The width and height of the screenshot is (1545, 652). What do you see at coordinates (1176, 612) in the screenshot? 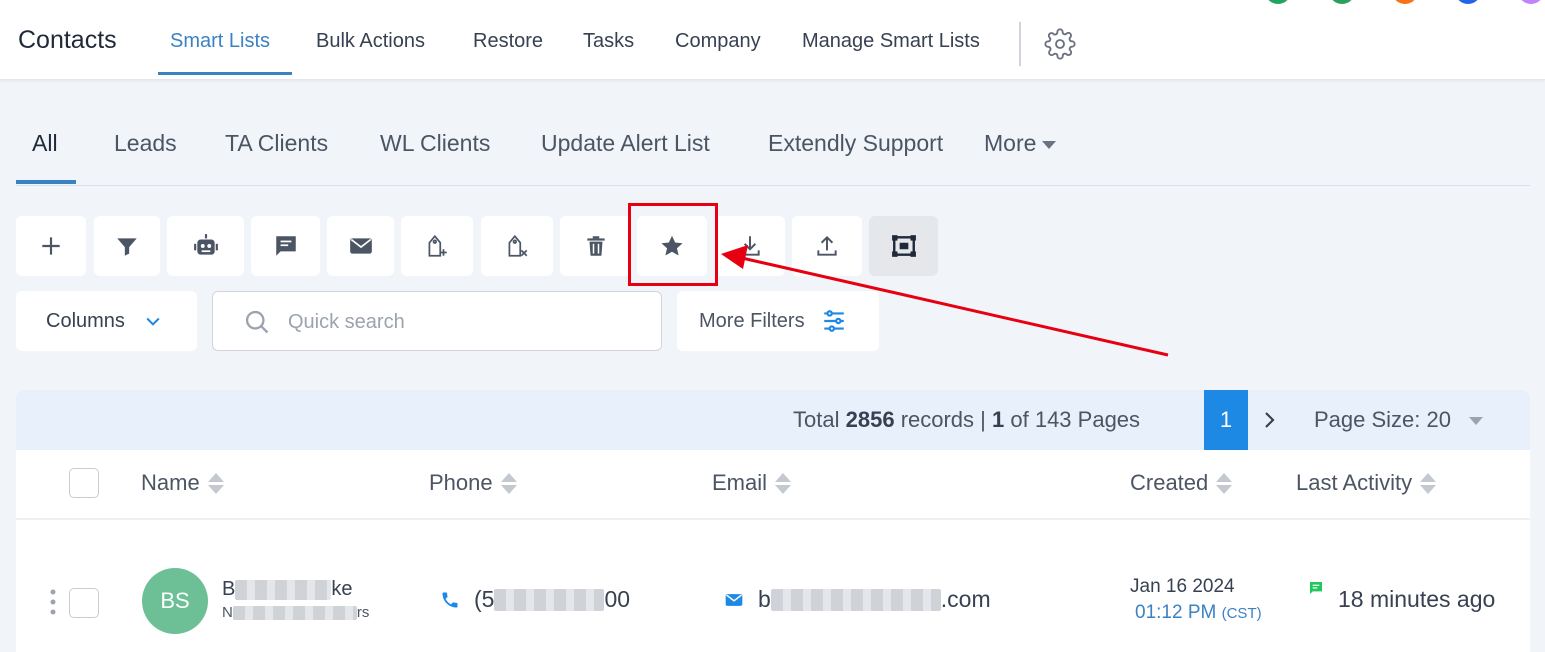
I see `created-time-value: 01:12 PM` at bounding box center [1176, 612].